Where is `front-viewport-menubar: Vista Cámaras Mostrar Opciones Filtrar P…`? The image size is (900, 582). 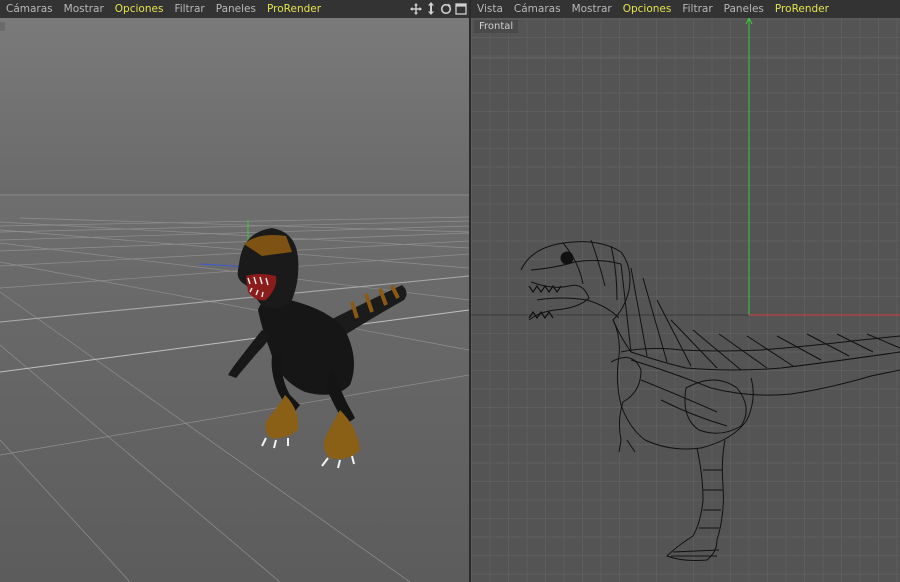
front-viewport-menubar: Vista Cámaras Mostrar Opciones Filtrar P… is located at coordinates (685, 9).